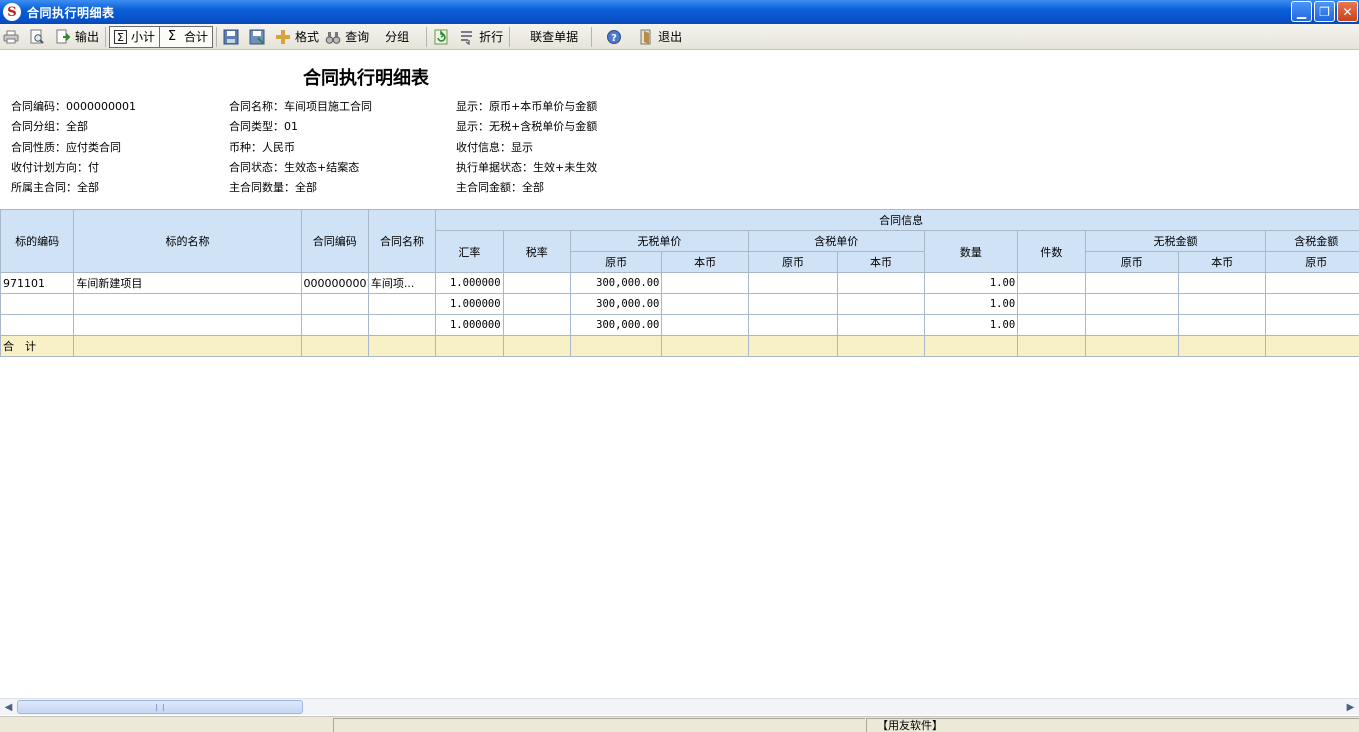 Image resolution: width=1359 pixels, height=732 pixels. Describe the element at coordinates (897, 220) in the screenshot. I see `col-header-contract-info: 合同信息` at that location.